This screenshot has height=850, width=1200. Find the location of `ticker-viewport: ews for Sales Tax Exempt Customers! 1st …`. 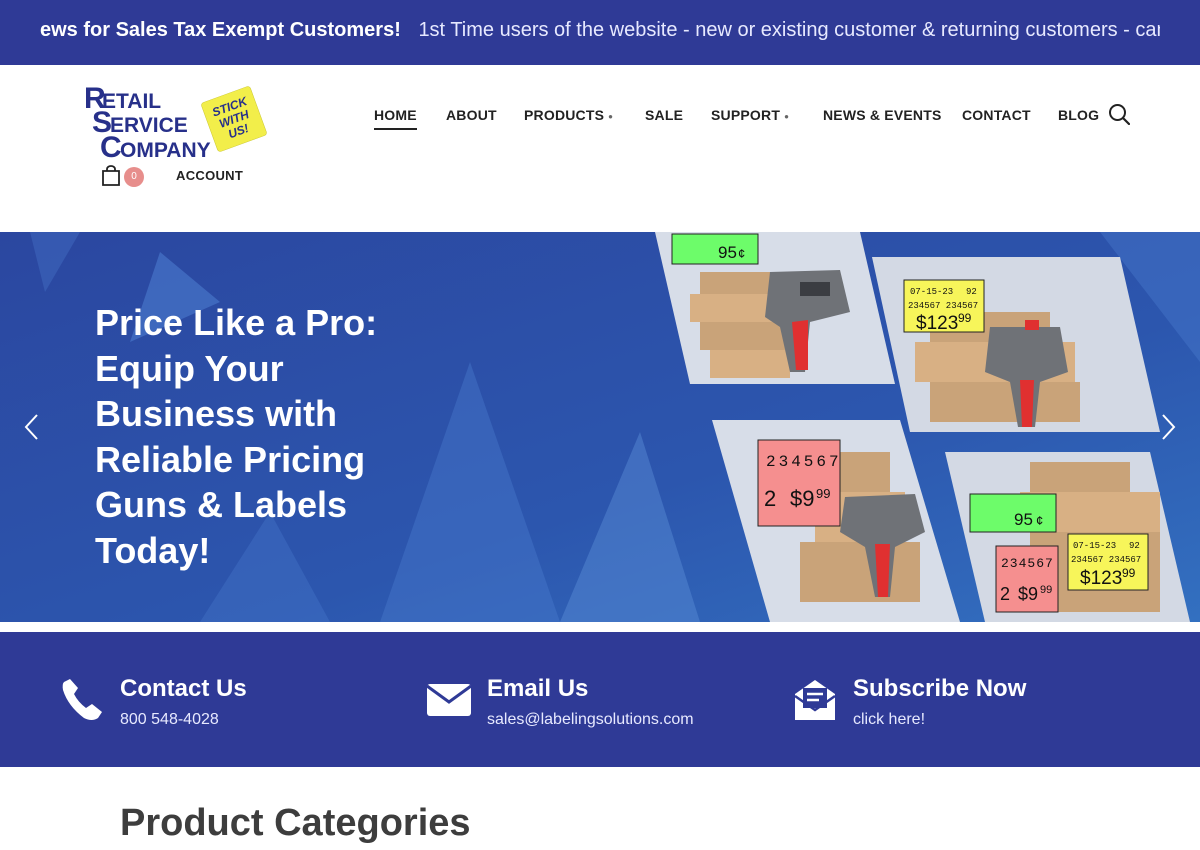

ticker-viewport: ews for Sales Tax Exempt Customers! 1st … is located at coordinates (600, 32).